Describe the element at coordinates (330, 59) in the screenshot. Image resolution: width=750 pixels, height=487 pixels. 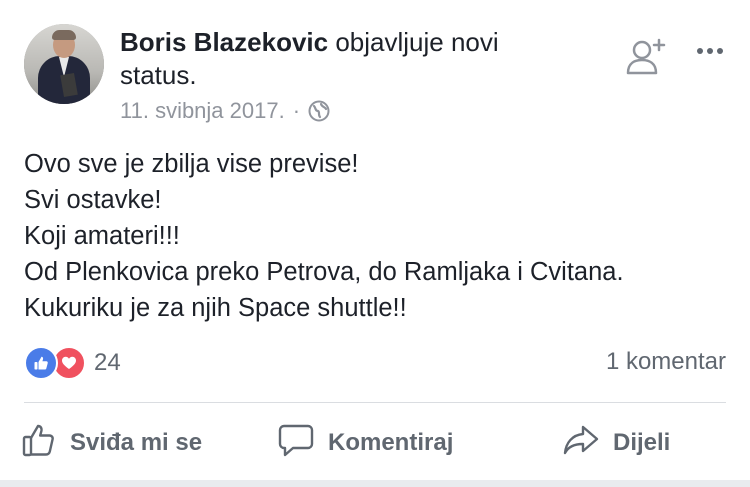
I see `post-header-text: Boris Blazekovic objavljuje novi status.` at that location.